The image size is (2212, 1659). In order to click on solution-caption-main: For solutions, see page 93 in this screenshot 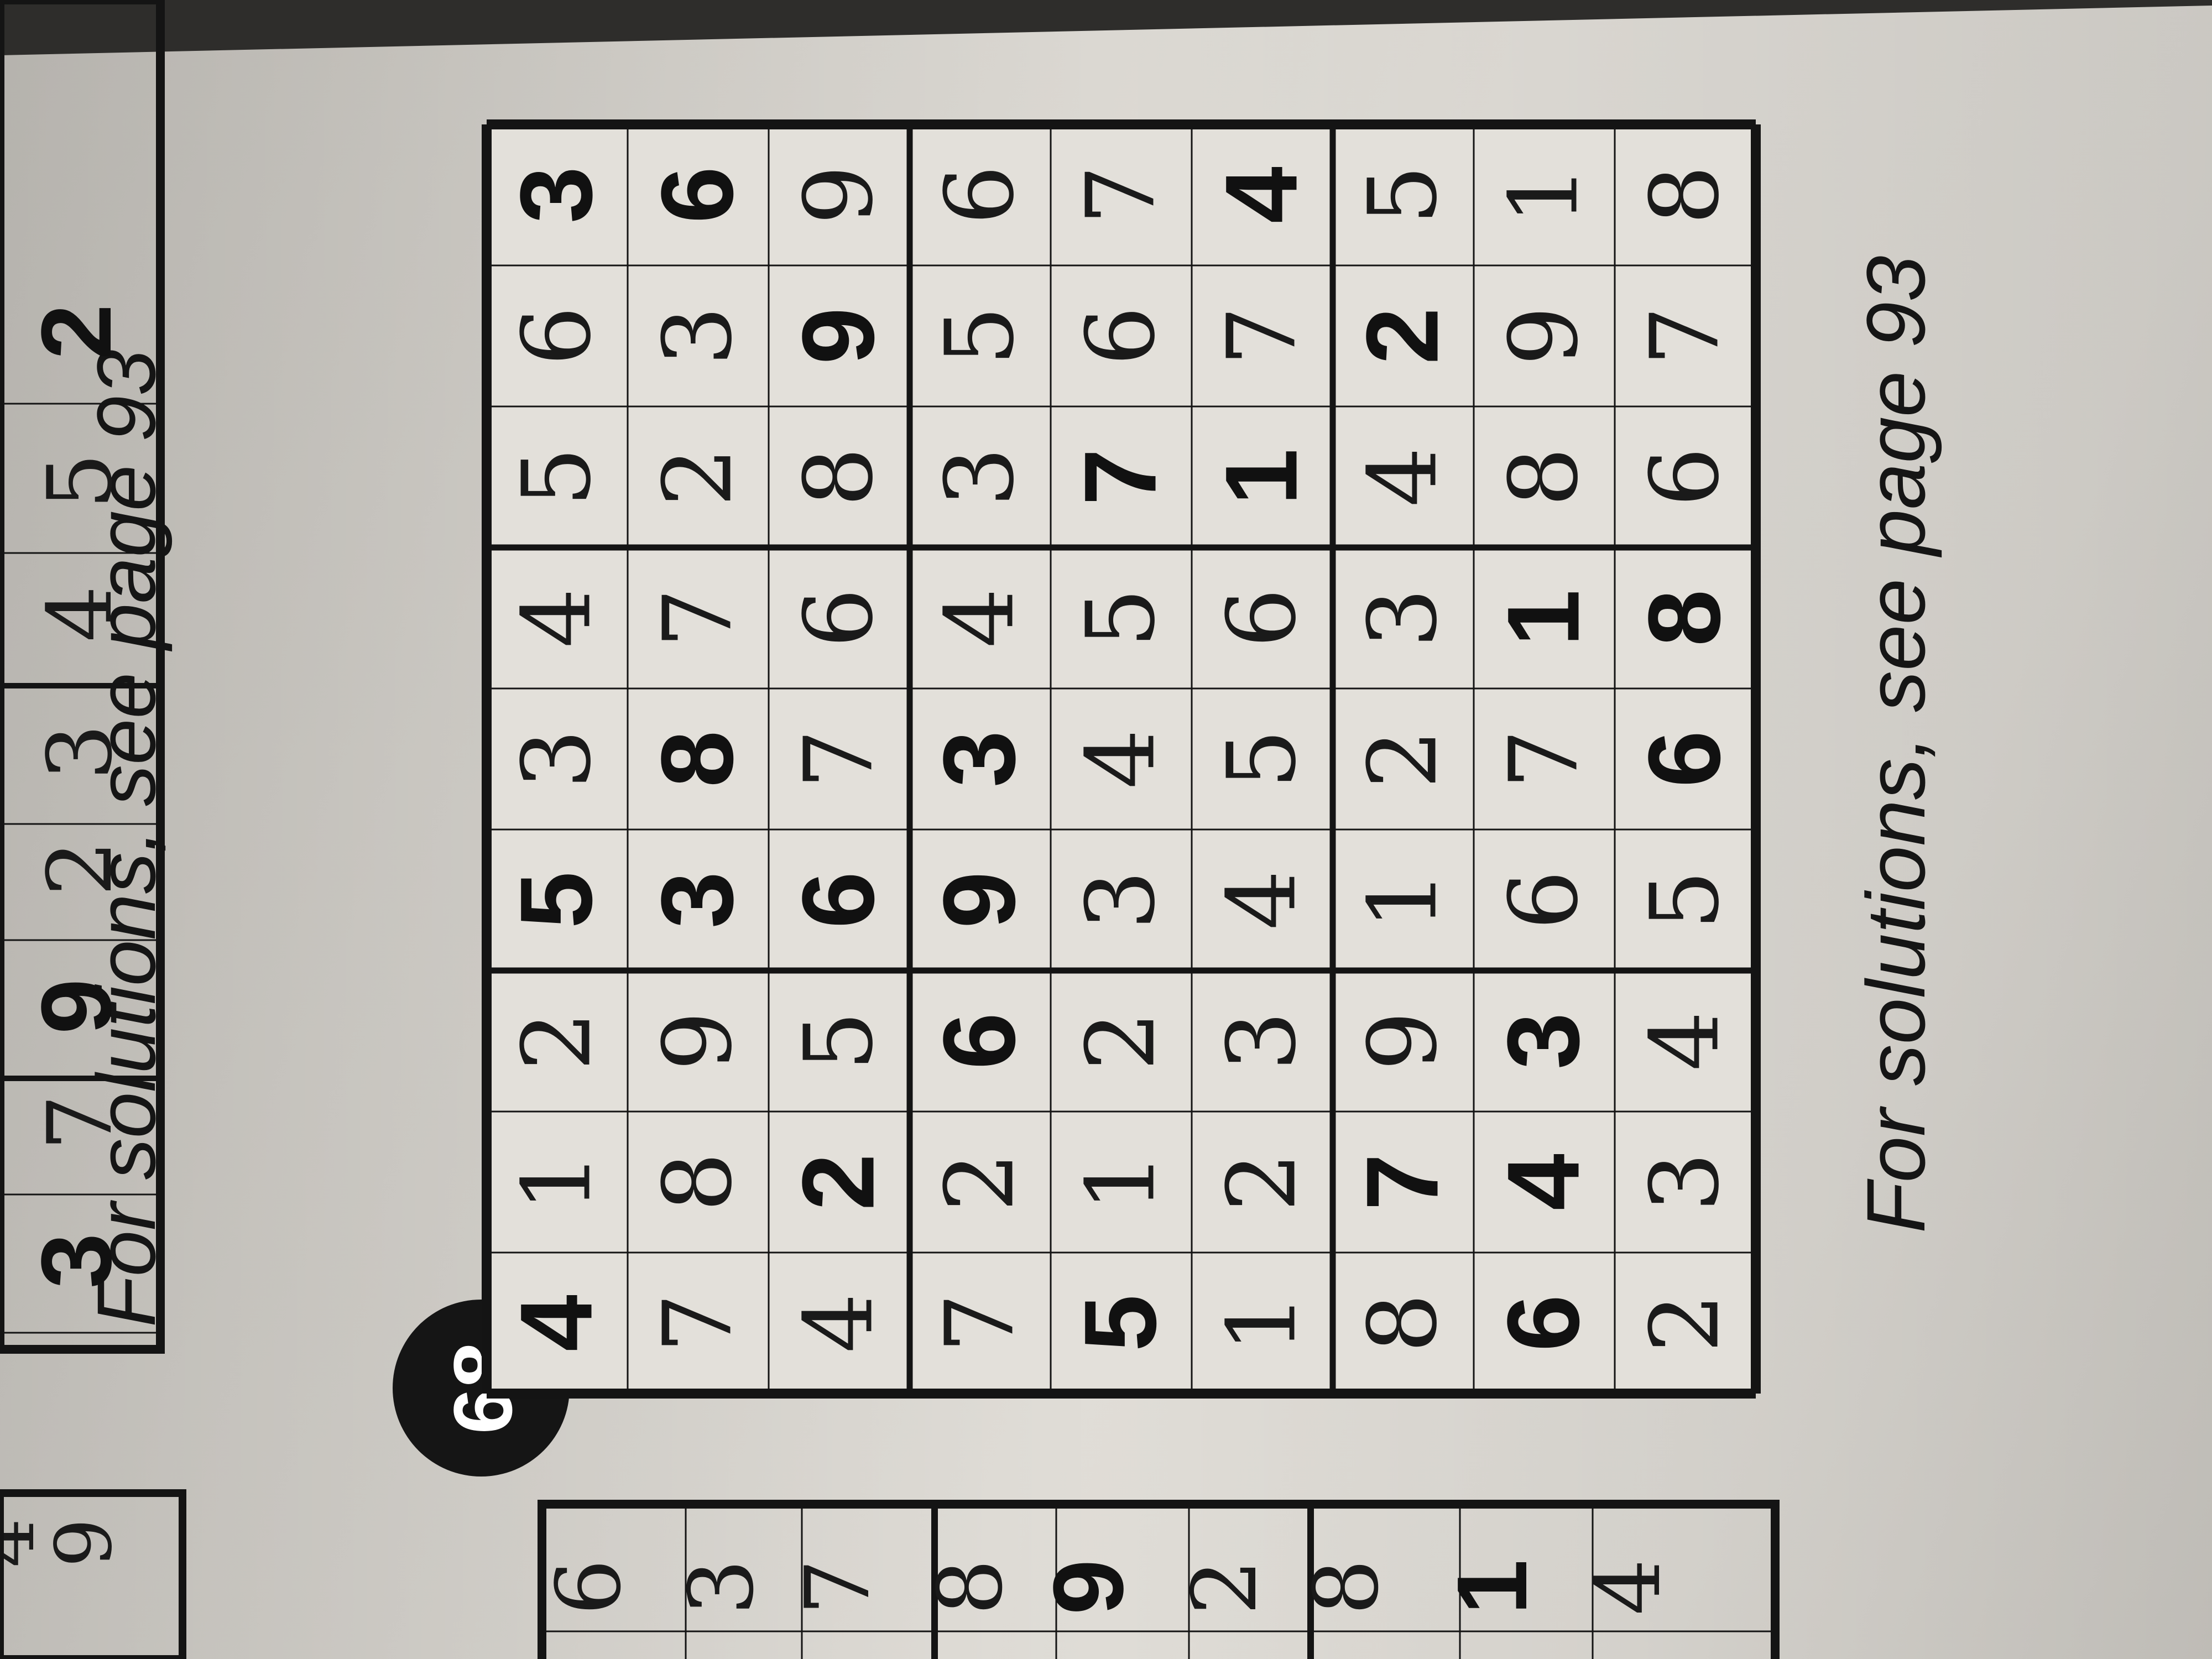, I will do `click(1896, 744)`.